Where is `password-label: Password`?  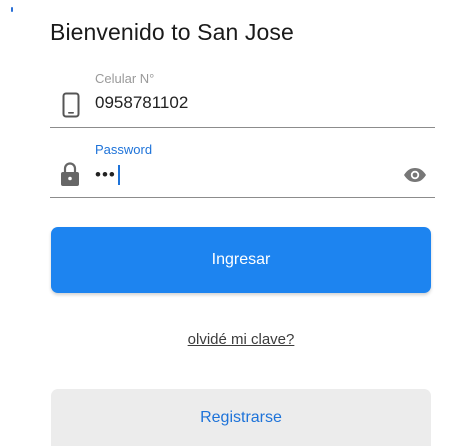 password-label: Password is located at coordinates (124, 149).